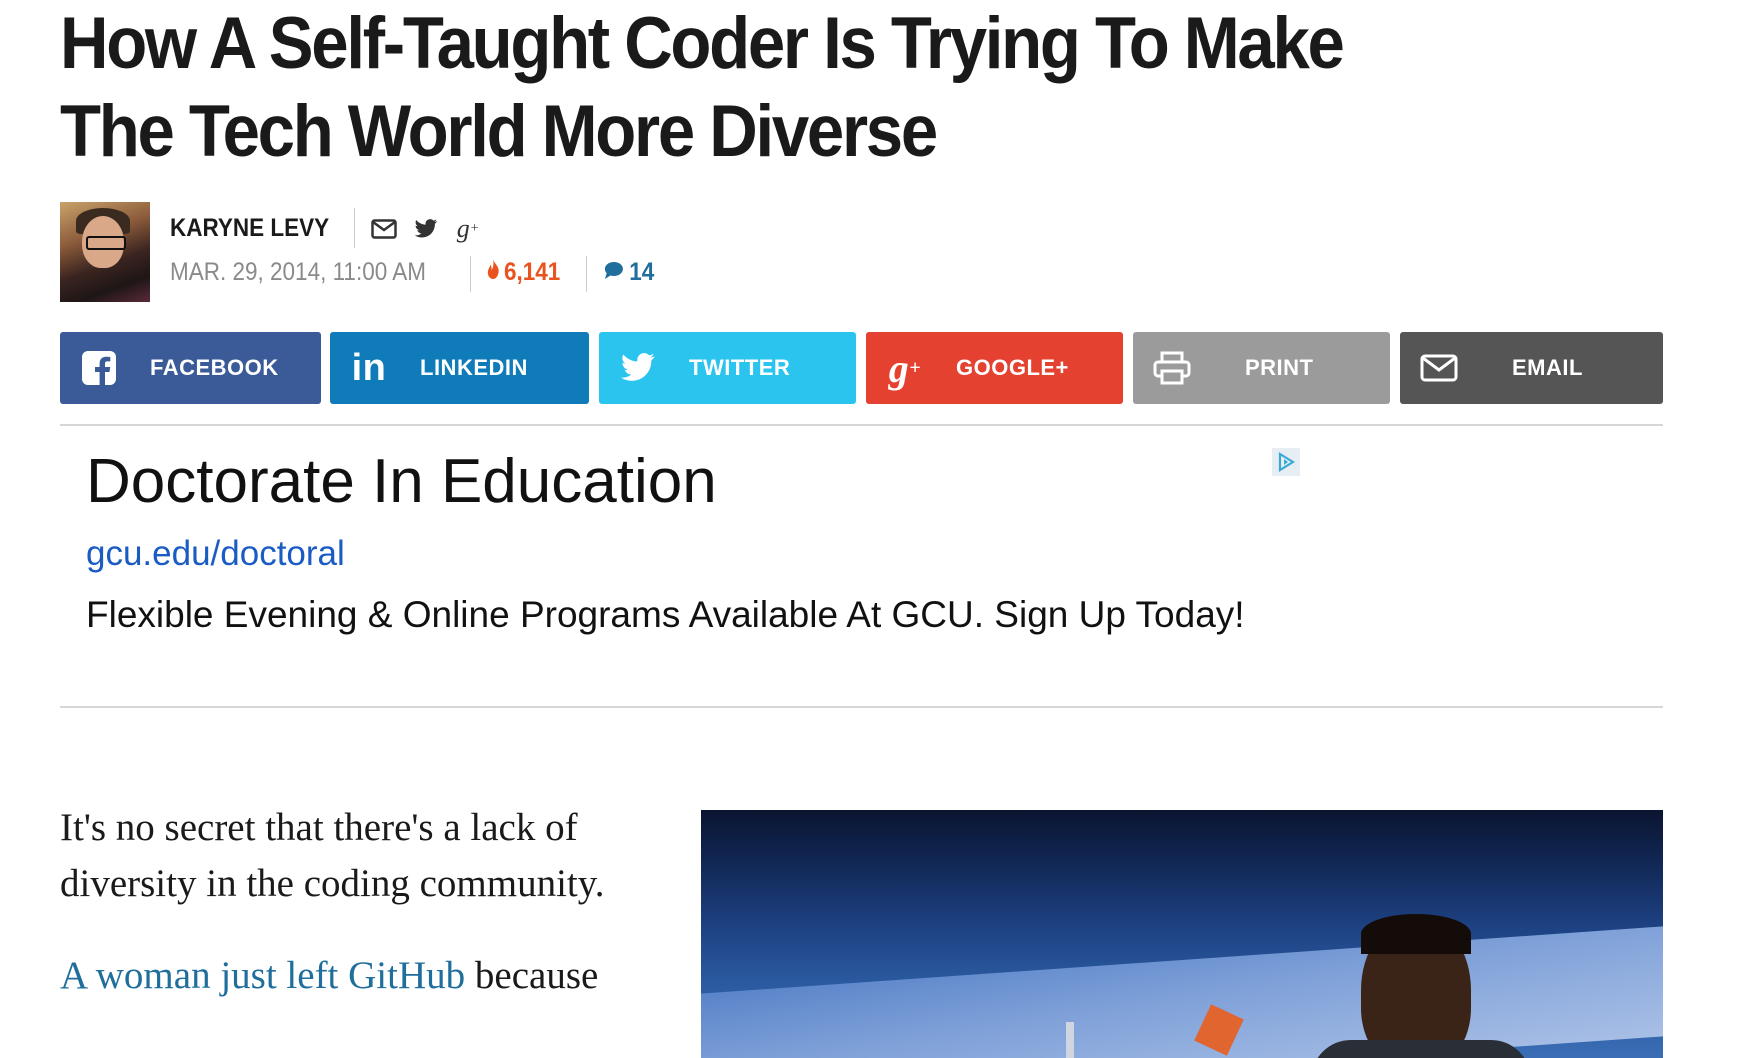 This screenshot has height=1058, width=1738. What do you see at coordinates (1547, 367) in the screenshot?
I see `email-label: EMAIL` at bounding box center [1547, 367].